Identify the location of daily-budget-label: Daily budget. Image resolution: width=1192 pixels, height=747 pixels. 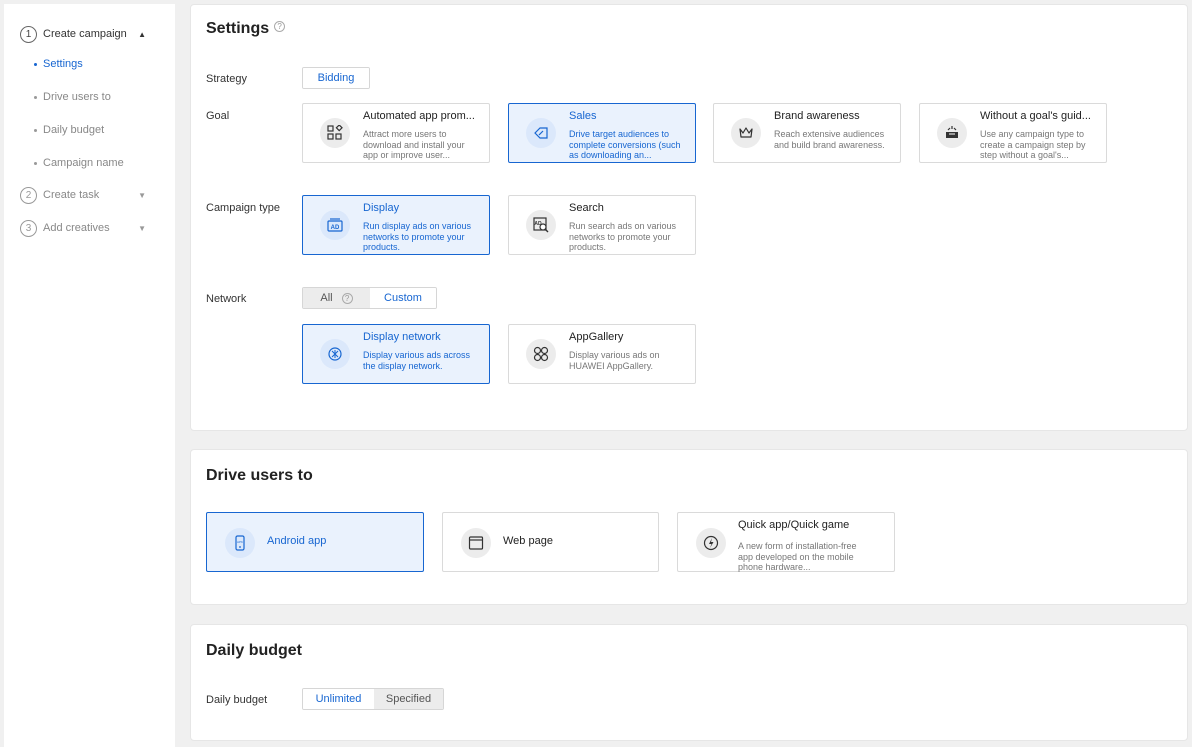
(237, 700).